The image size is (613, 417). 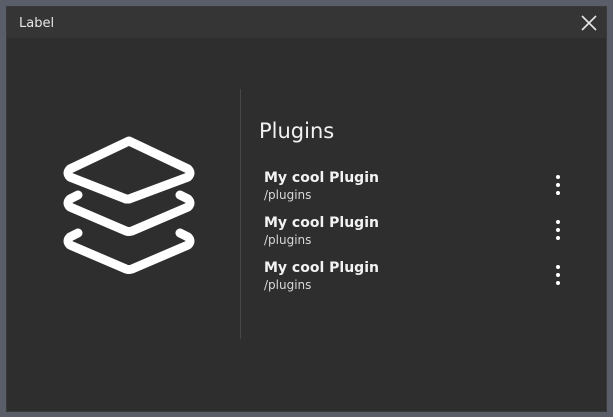 I want to click on close-button, so click(x=589, y=23).